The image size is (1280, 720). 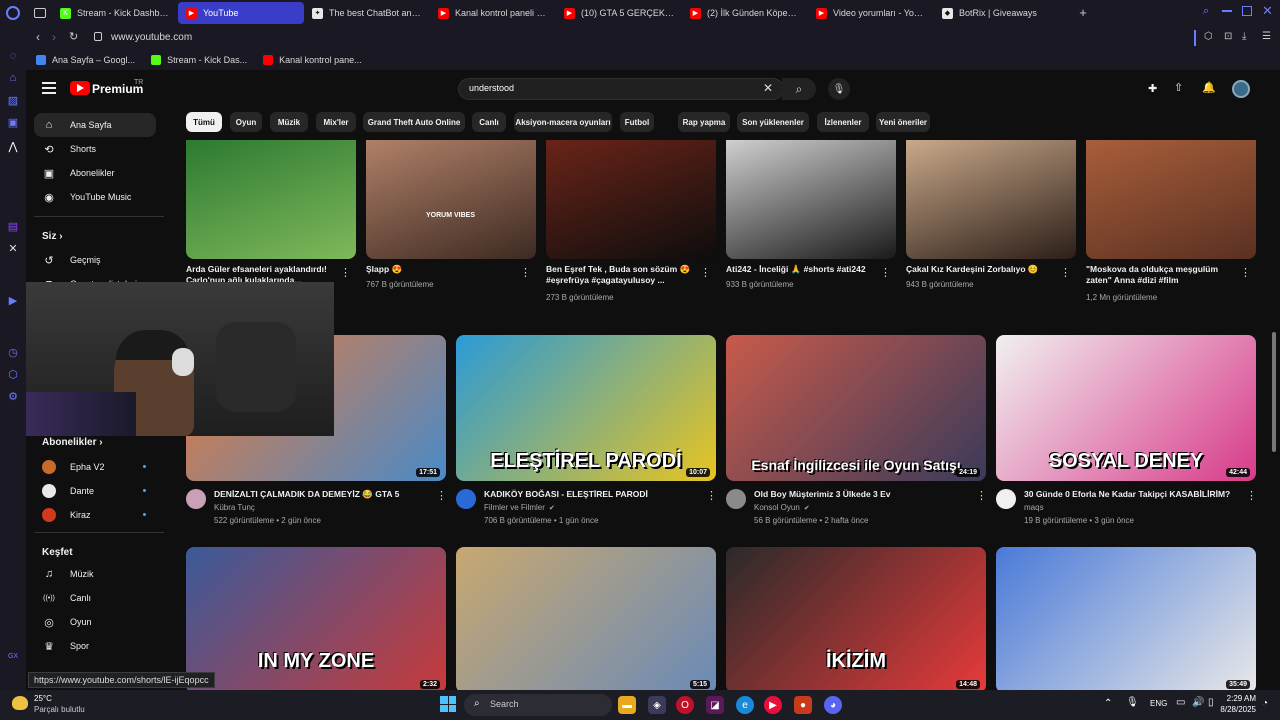 What do you see at coordinates (13, 56) in the screenshot?
I see `aria-icon: ◌` at bounding box center [13, 56].